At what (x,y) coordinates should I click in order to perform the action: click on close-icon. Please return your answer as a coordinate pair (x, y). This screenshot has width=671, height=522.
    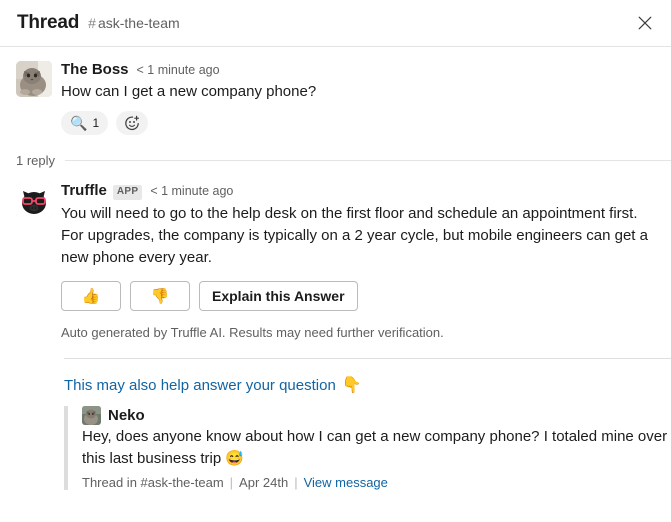
    Looking at the image, I should click on (645, 23).